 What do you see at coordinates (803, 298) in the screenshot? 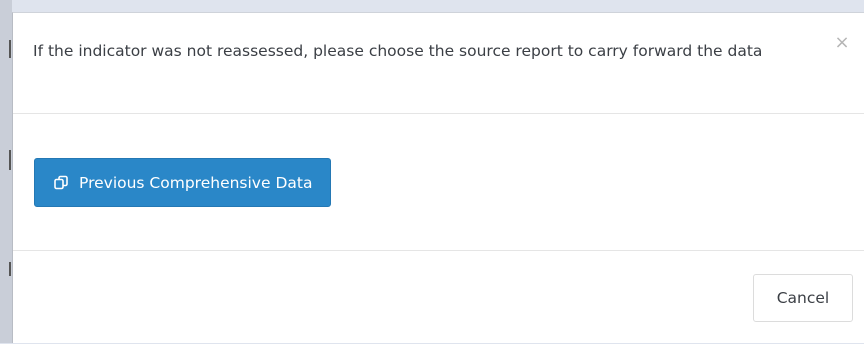
I see `cancel-button: Cancel` at bounding box center [803, 298].